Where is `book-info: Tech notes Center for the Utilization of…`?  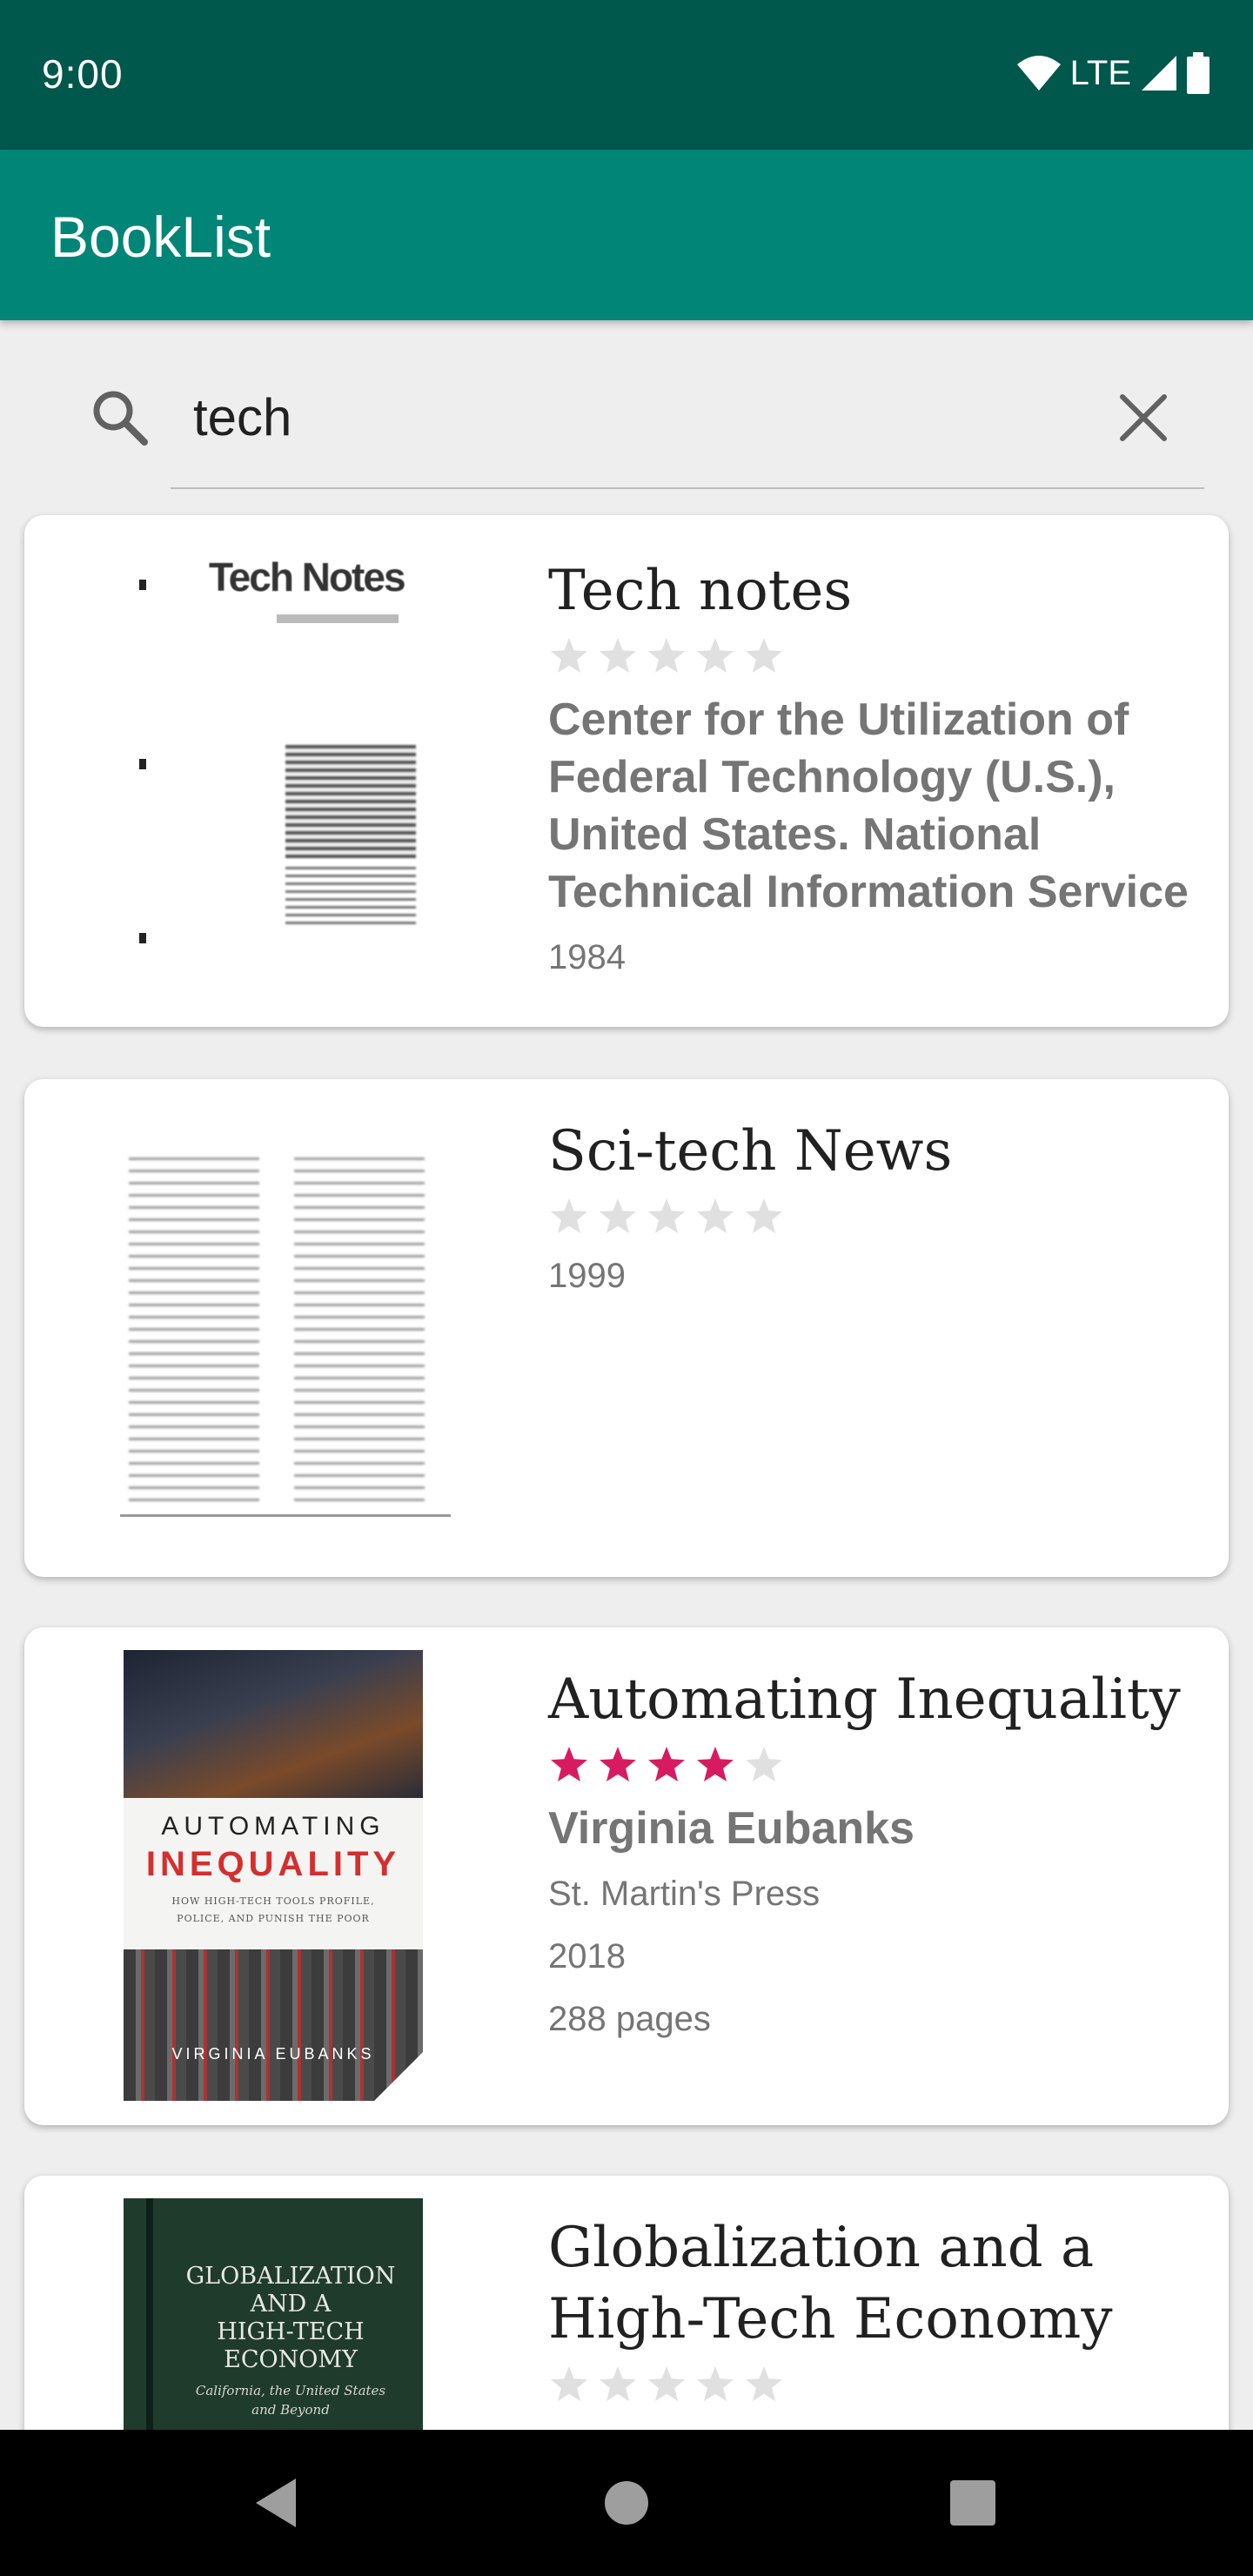
book-info: Tech notes Center for the Utilization of… is located at coordinates (879, 772).